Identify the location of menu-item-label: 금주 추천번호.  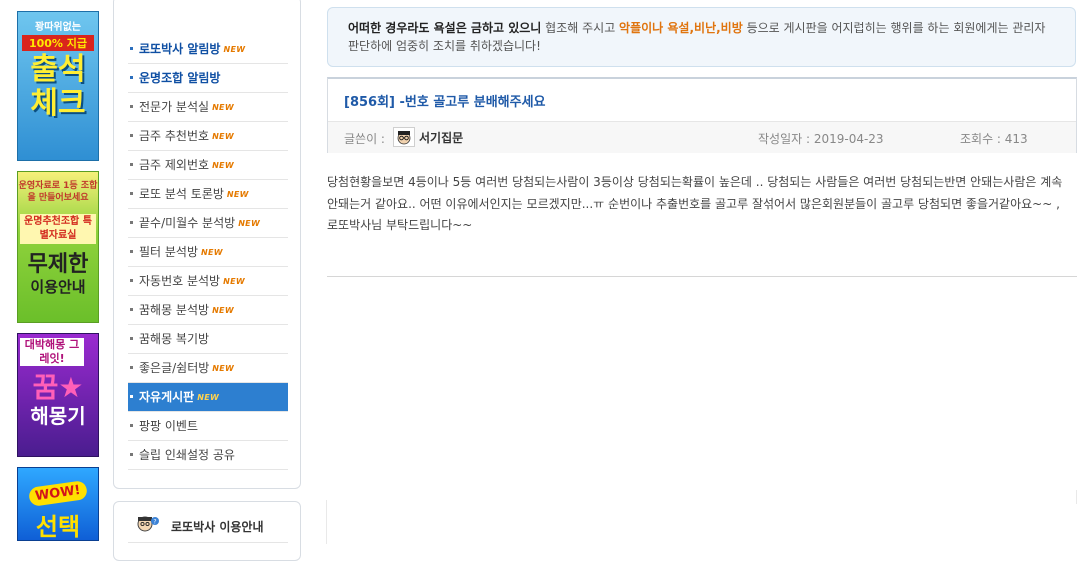
(174, 136).